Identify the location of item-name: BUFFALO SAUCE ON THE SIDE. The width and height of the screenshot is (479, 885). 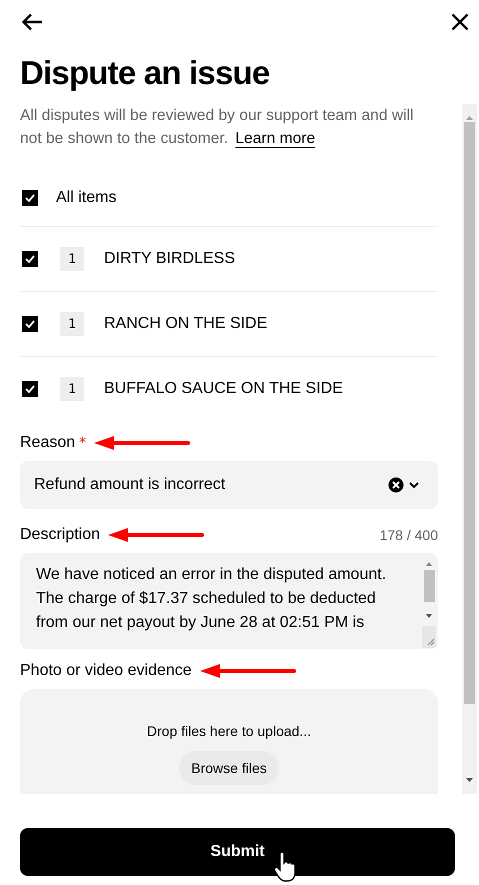
(223, 389).